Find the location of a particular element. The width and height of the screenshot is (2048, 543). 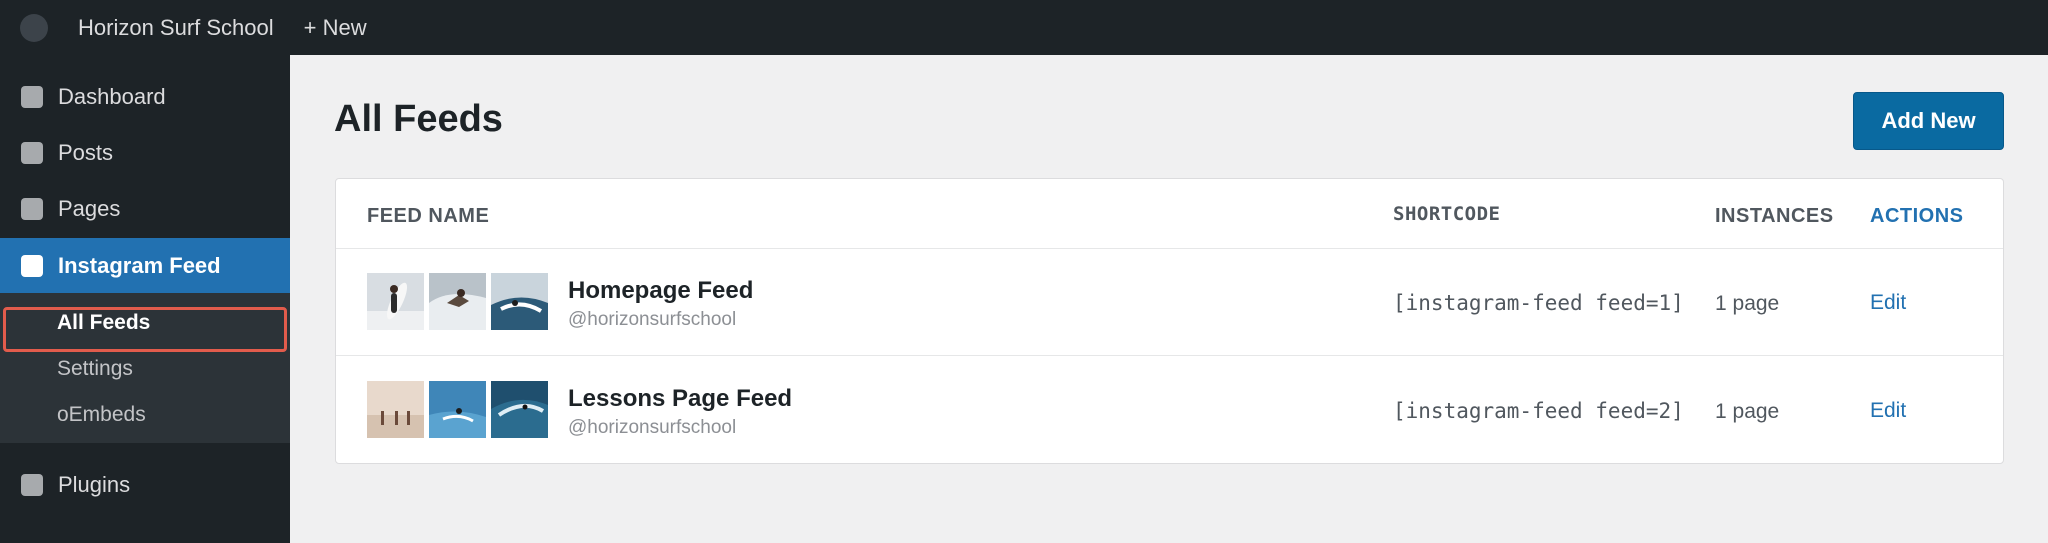

sidebar-item-label: Posts is located at coordinates (86, 152).